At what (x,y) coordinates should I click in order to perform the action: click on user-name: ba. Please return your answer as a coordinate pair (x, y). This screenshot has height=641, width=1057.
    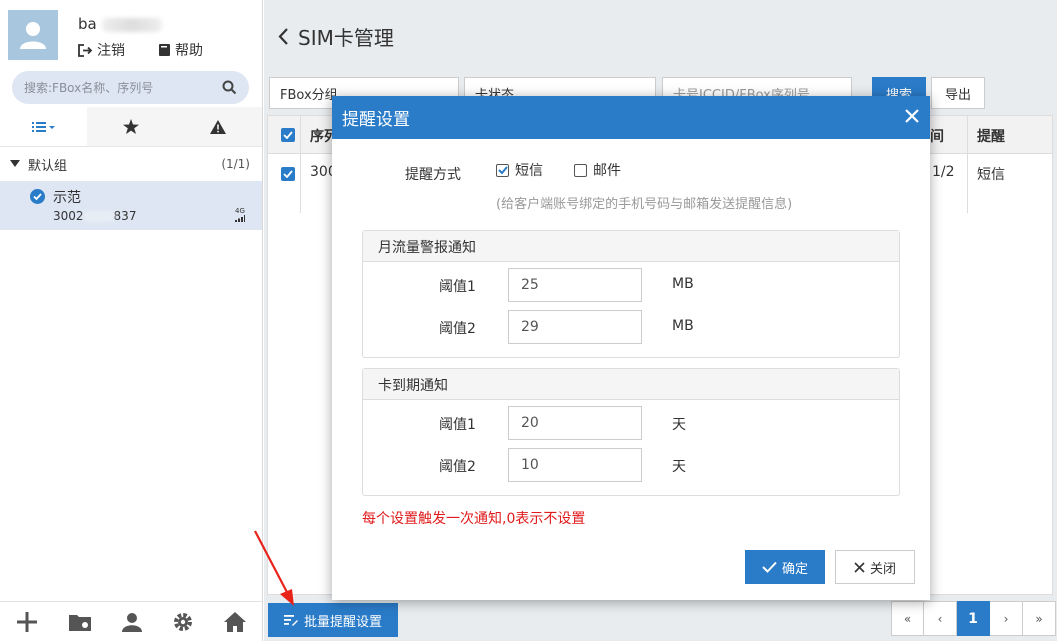
    Looking at the image, I should click on (120, 24).